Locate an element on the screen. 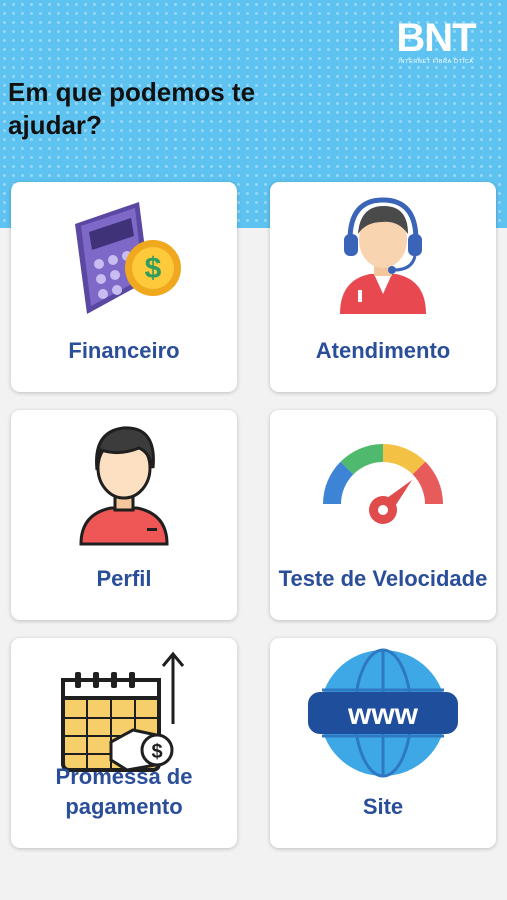 Image resolution: width=507 pixels, height=900 pixels. card-label: Teste de Velocidade is located at coordinates (383, 578).